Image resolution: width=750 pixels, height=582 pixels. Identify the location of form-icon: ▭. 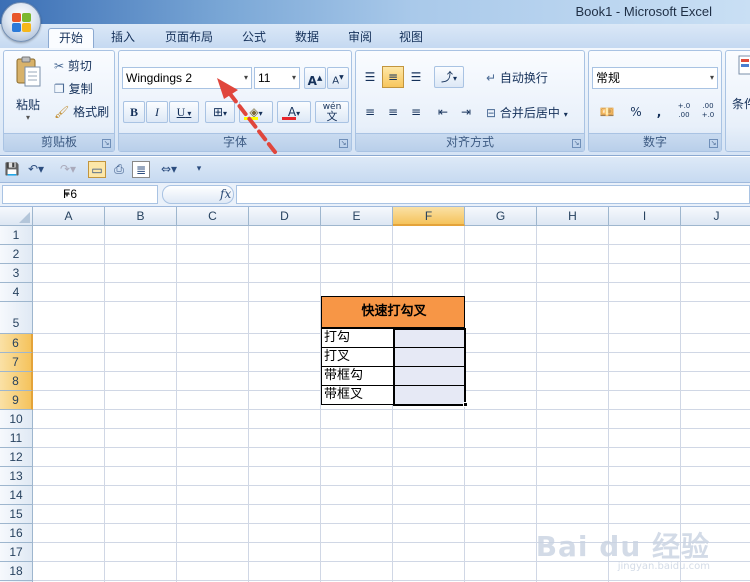
(97, 169).